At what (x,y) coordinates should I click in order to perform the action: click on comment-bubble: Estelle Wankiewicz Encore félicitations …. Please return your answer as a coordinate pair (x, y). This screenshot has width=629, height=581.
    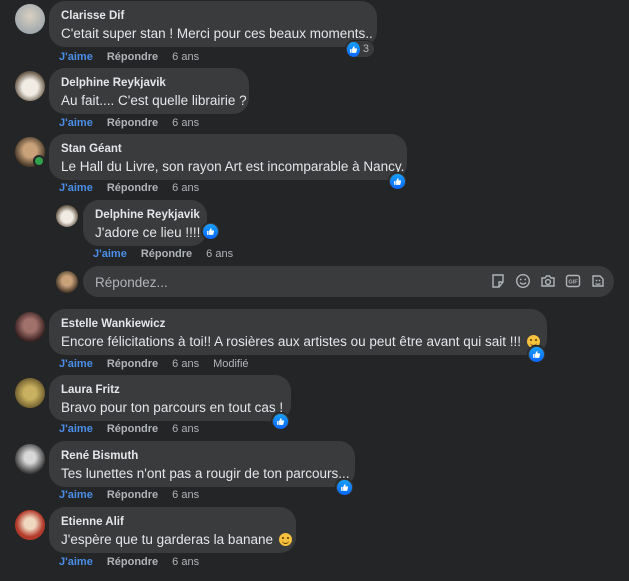
    Looking at the image, I should click on (298, 332).